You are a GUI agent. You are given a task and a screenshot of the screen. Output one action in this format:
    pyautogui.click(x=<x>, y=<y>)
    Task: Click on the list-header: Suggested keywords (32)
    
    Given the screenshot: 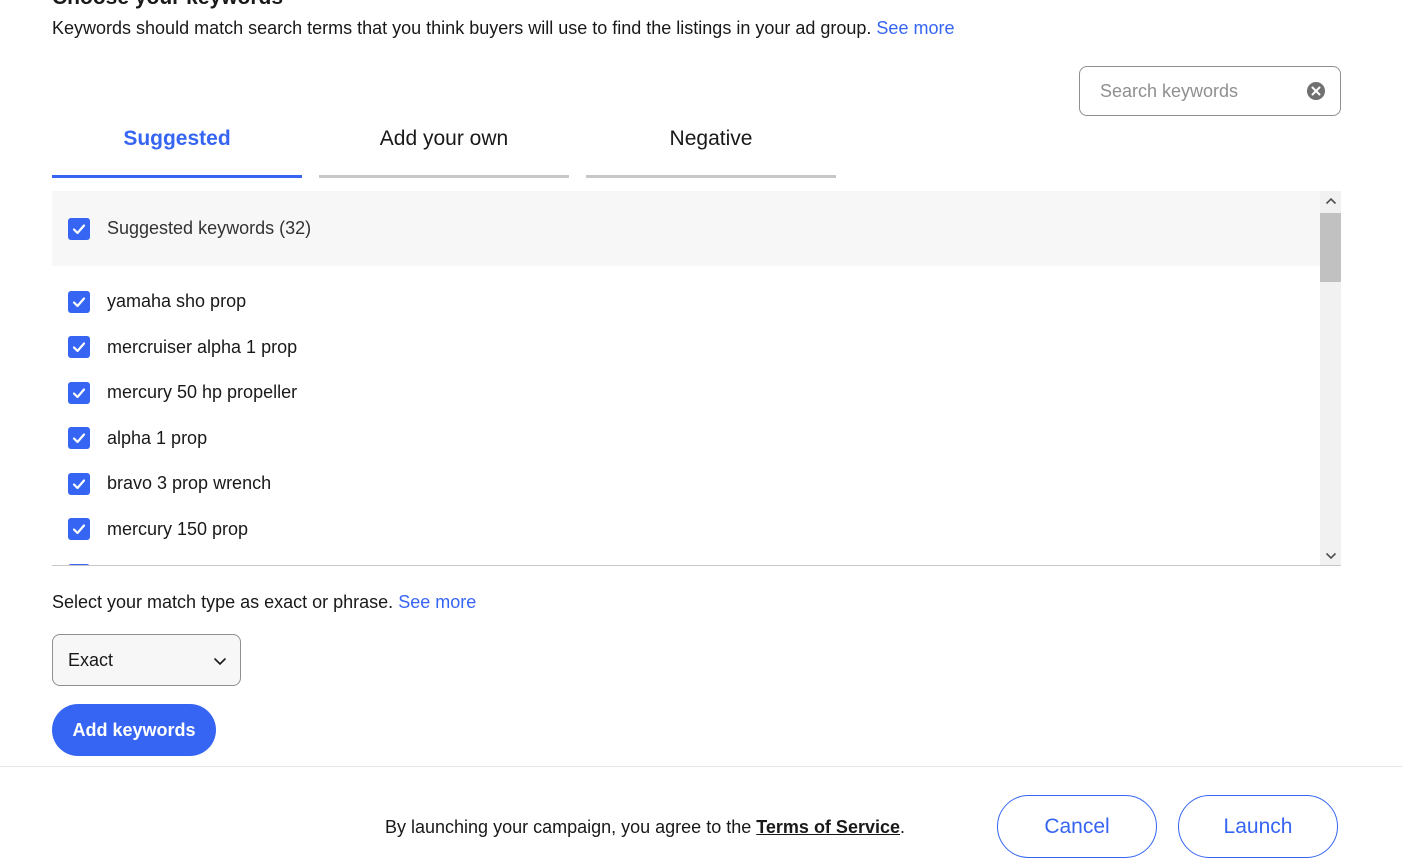 What is the action you would take?
    pyautogui.click(x=686, y=228)
    